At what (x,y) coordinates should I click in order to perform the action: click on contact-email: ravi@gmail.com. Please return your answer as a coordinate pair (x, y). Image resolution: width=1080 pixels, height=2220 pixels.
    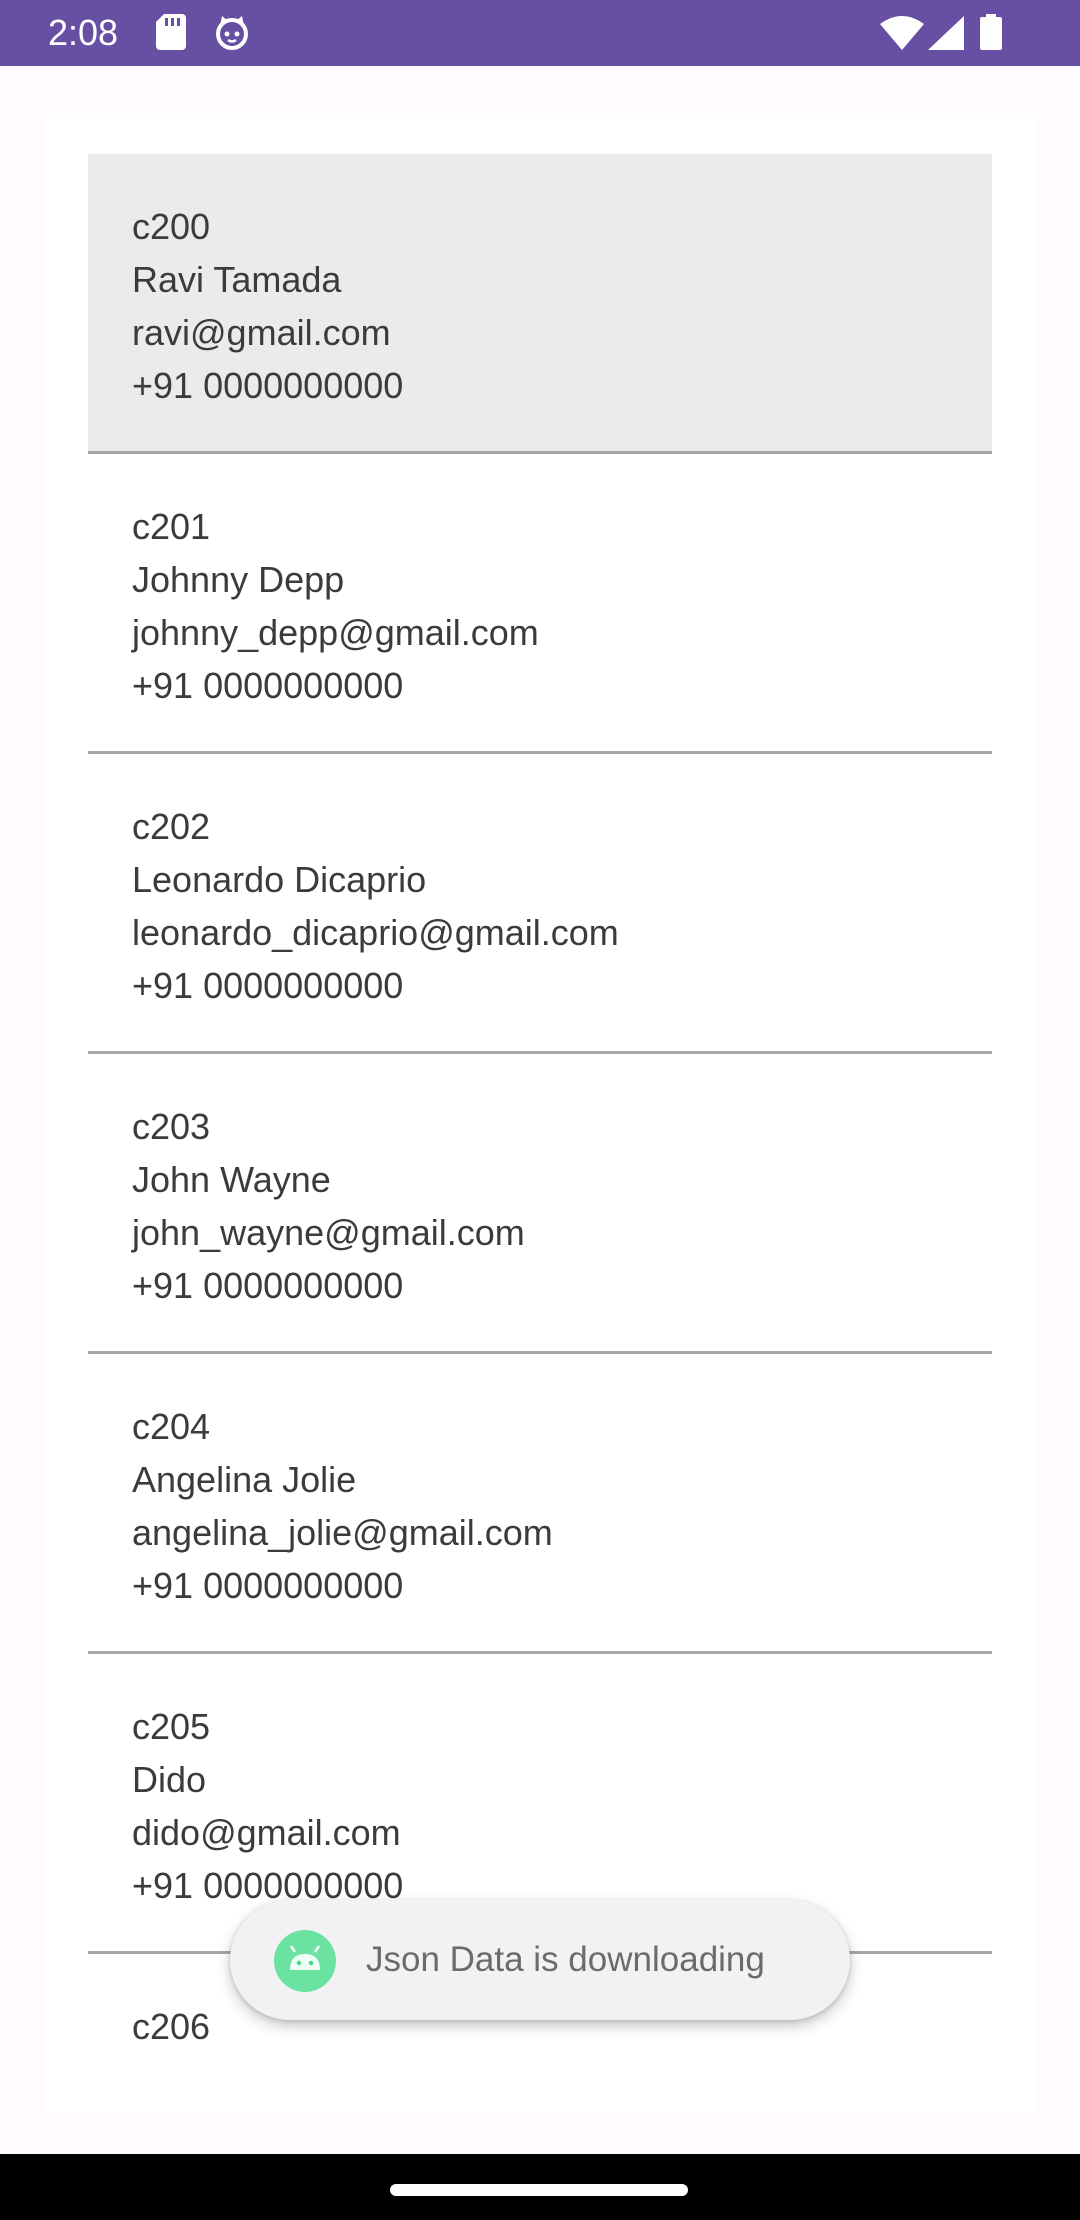
    Looking at the image, I should click on (261, 332).